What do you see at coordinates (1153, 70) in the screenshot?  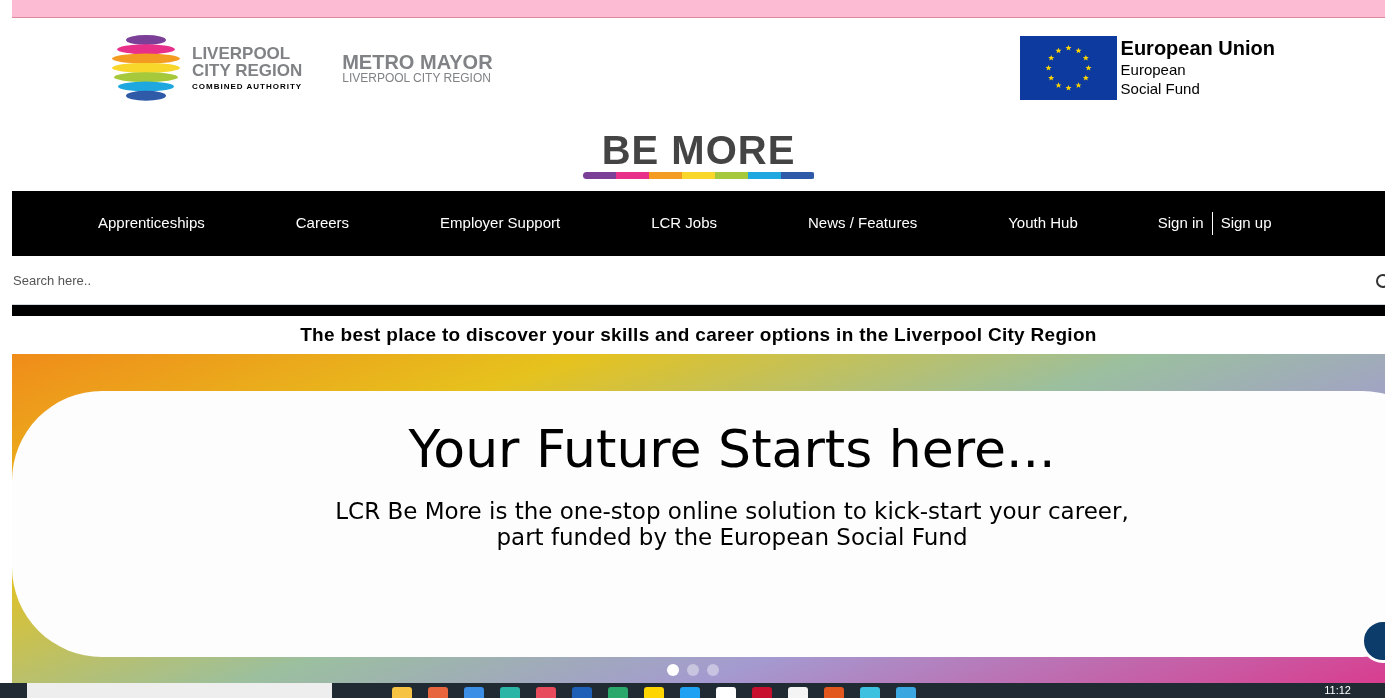 I see `eu-subtitle: European` at bounding box center [1153, 70].